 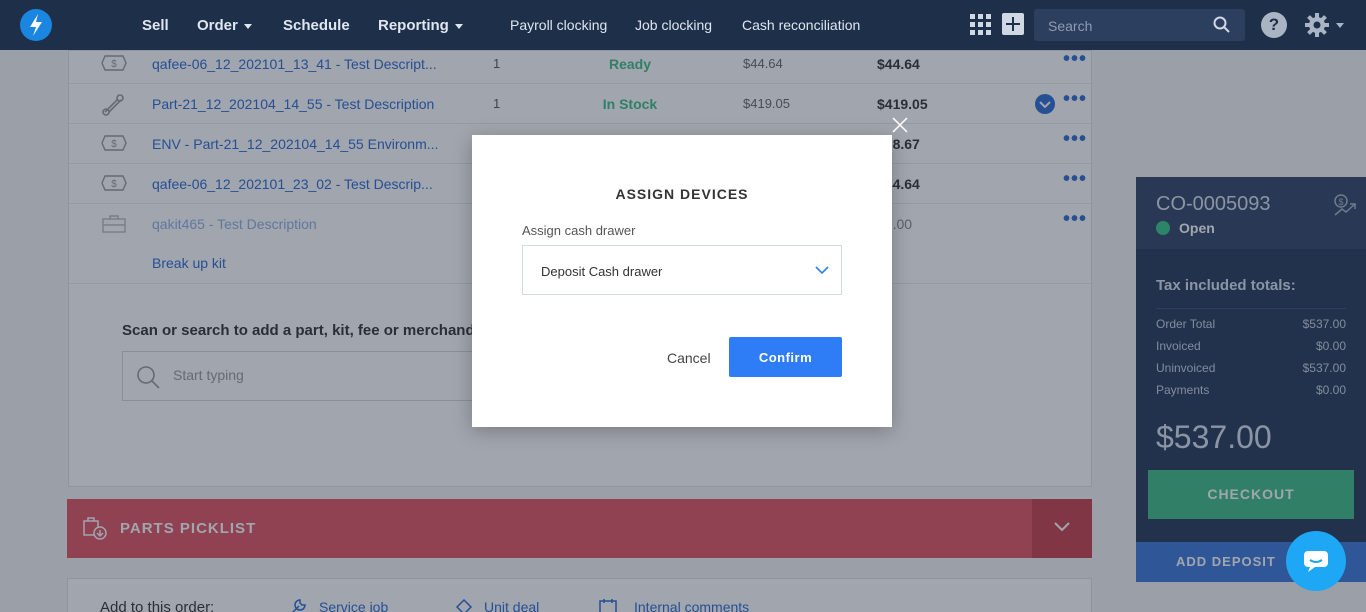 What do you see at coordinates (602, 271) in the screenshot?
I see `cash-drawer-selected-value: Deposit Cash drawer` at bounding box center [602, 271].